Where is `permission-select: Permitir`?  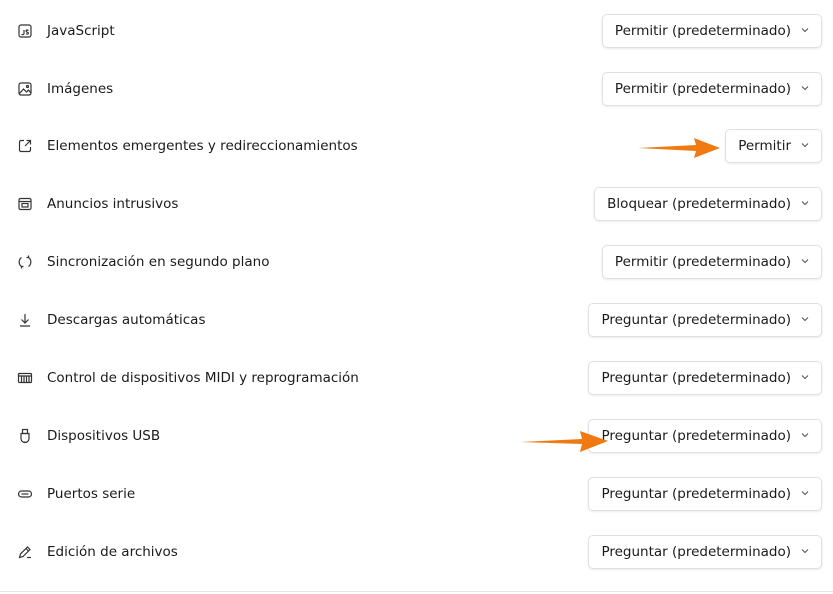 permission-select: Permitir is located at coordinates (773, 146).